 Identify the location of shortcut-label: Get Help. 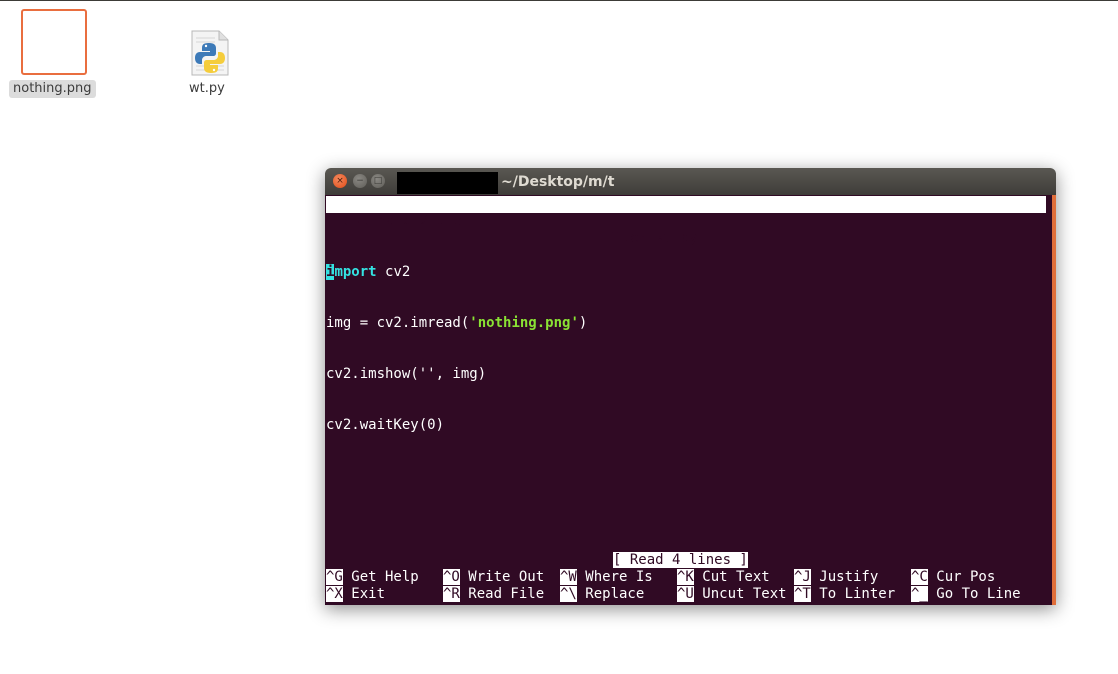
(380, 577).